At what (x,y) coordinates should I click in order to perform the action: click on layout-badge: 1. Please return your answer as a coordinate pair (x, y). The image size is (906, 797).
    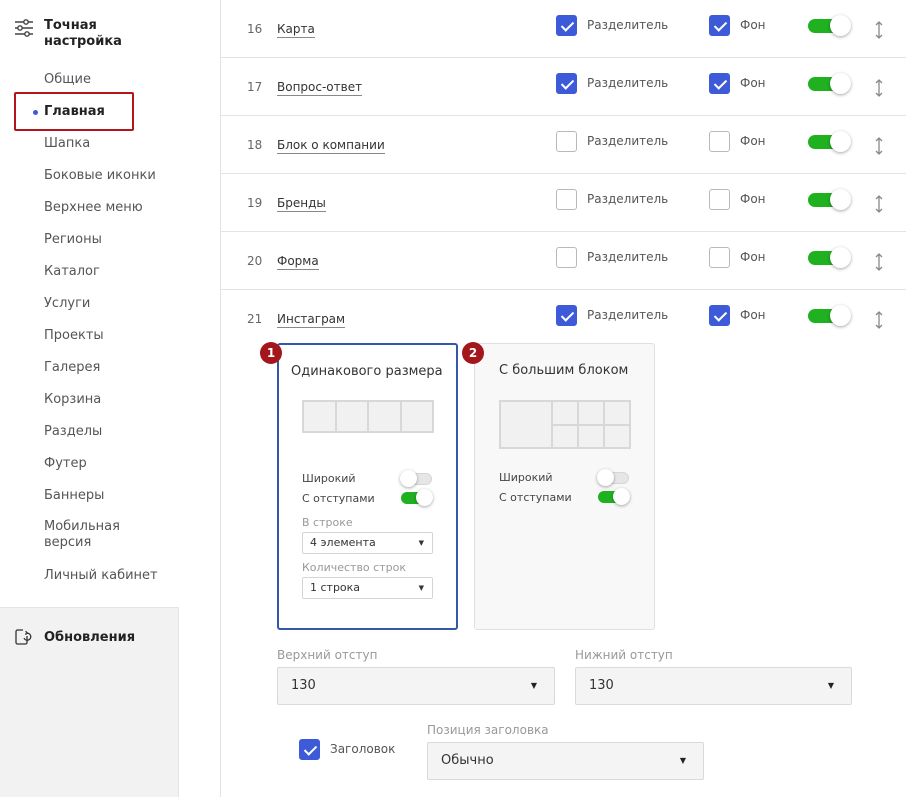
    Looking at the image, I should click on (271, 353).